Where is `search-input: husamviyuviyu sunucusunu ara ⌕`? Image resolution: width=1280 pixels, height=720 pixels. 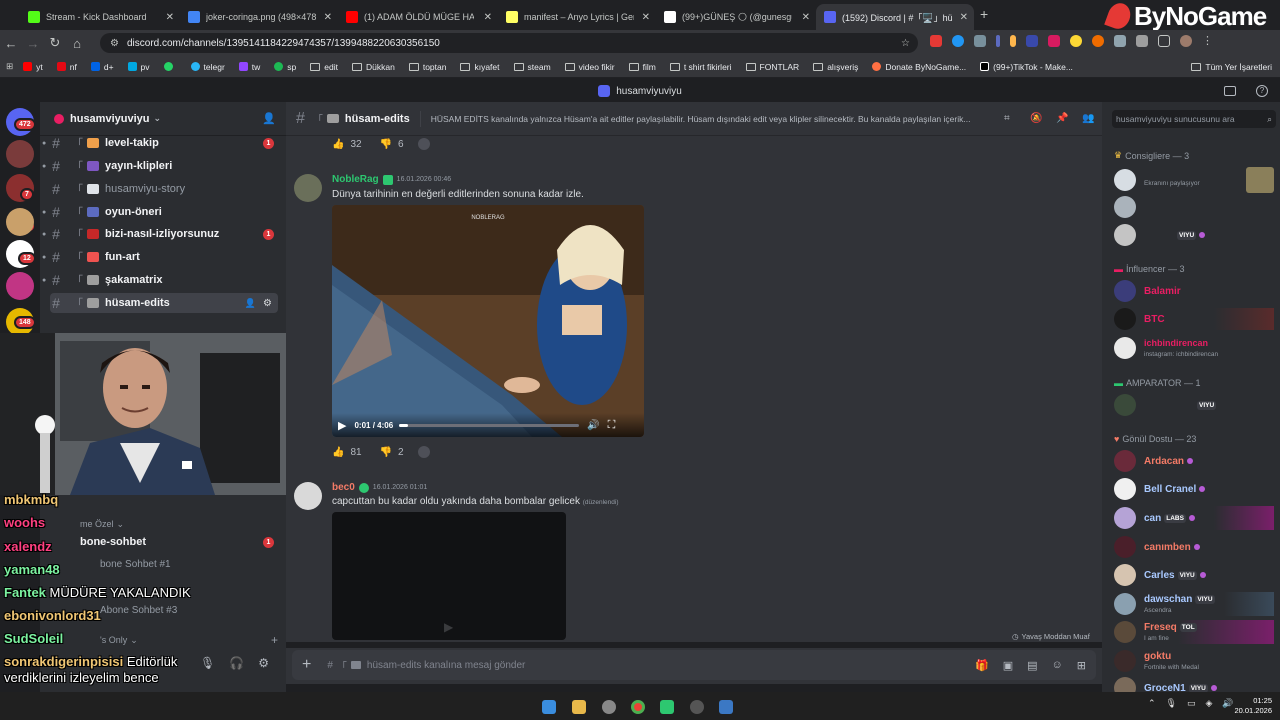 search-input: husamviyuviyu sunucusunu ara ⌕ is located at coordinates (1194, 119).